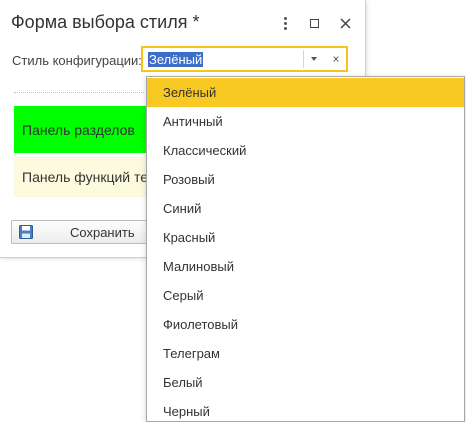  I want to click on dropdown-item-label: Серый, so click(183, 295).